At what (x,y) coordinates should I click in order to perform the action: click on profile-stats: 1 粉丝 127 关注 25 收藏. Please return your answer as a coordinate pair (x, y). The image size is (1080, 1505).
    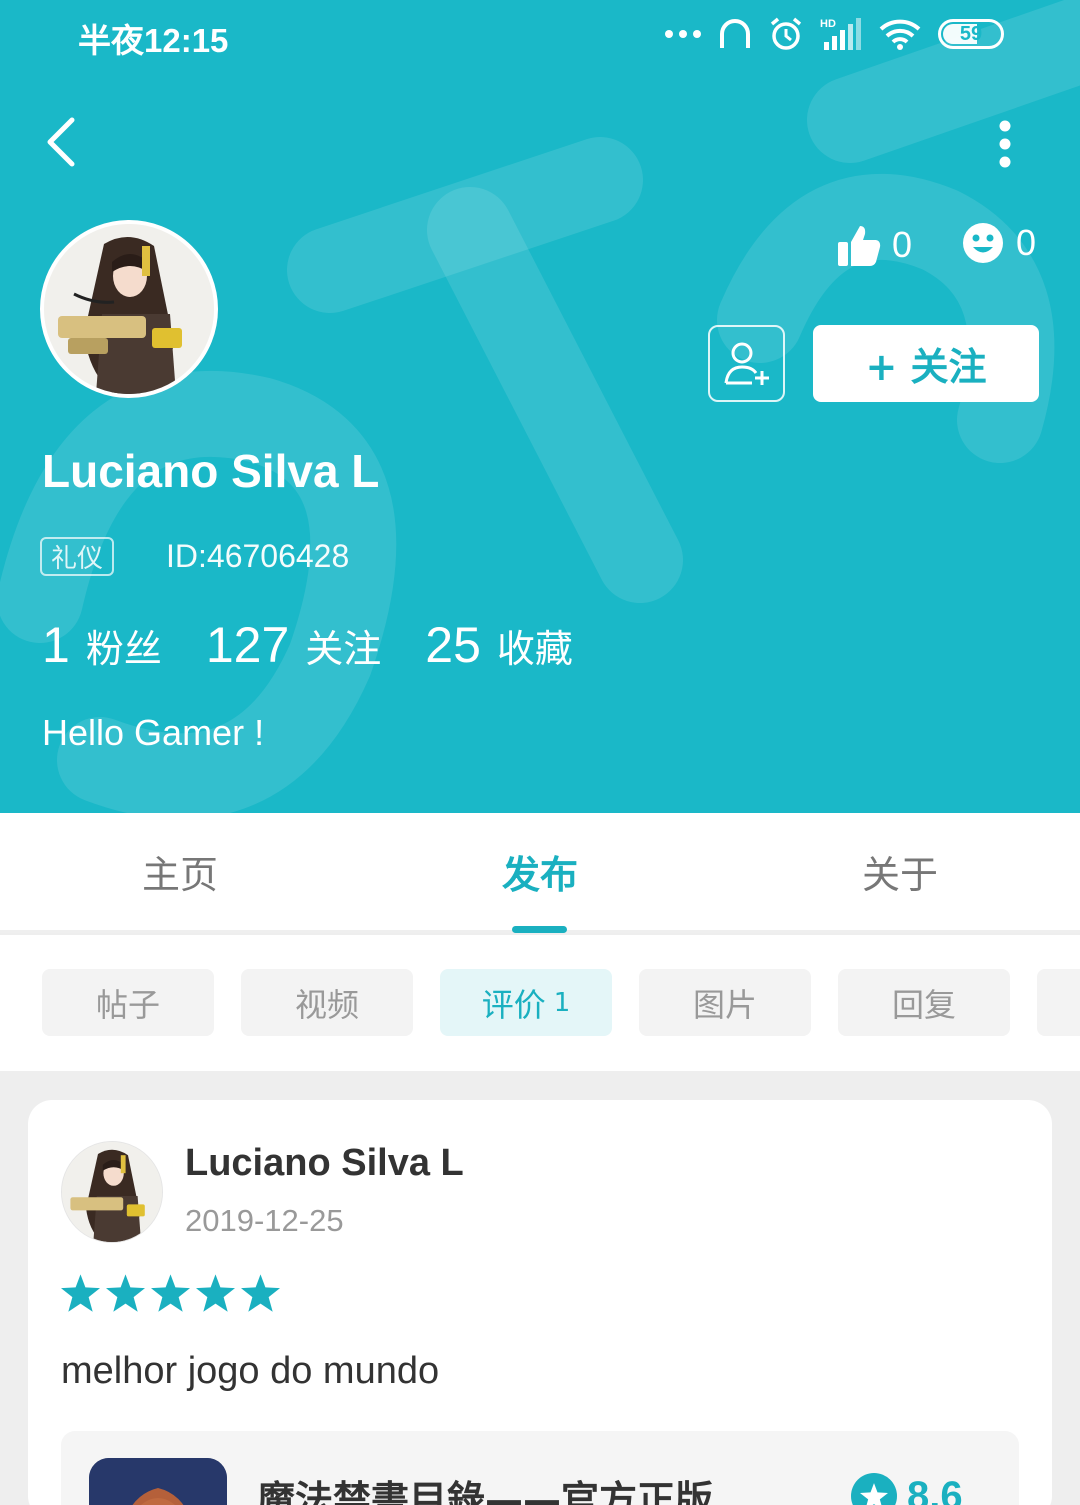
    Looking at the image, I should click on (329, 645).